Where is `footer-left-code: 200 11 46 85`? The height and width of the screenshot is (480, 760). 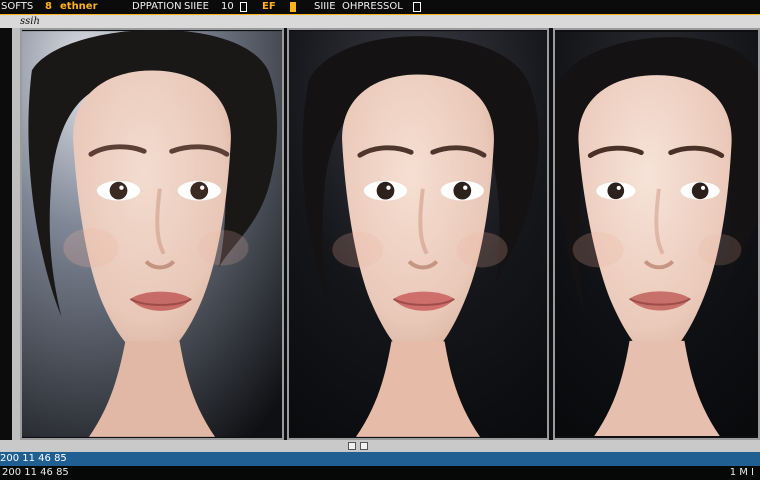 footer-left-code: 200 11 46 85 is located at coordinates (35, 472).